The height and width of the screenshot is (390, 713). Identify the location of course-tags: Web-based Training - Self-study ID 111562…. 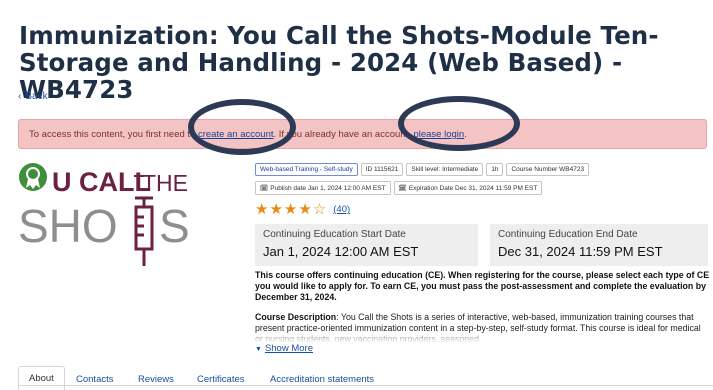
(484, 181).